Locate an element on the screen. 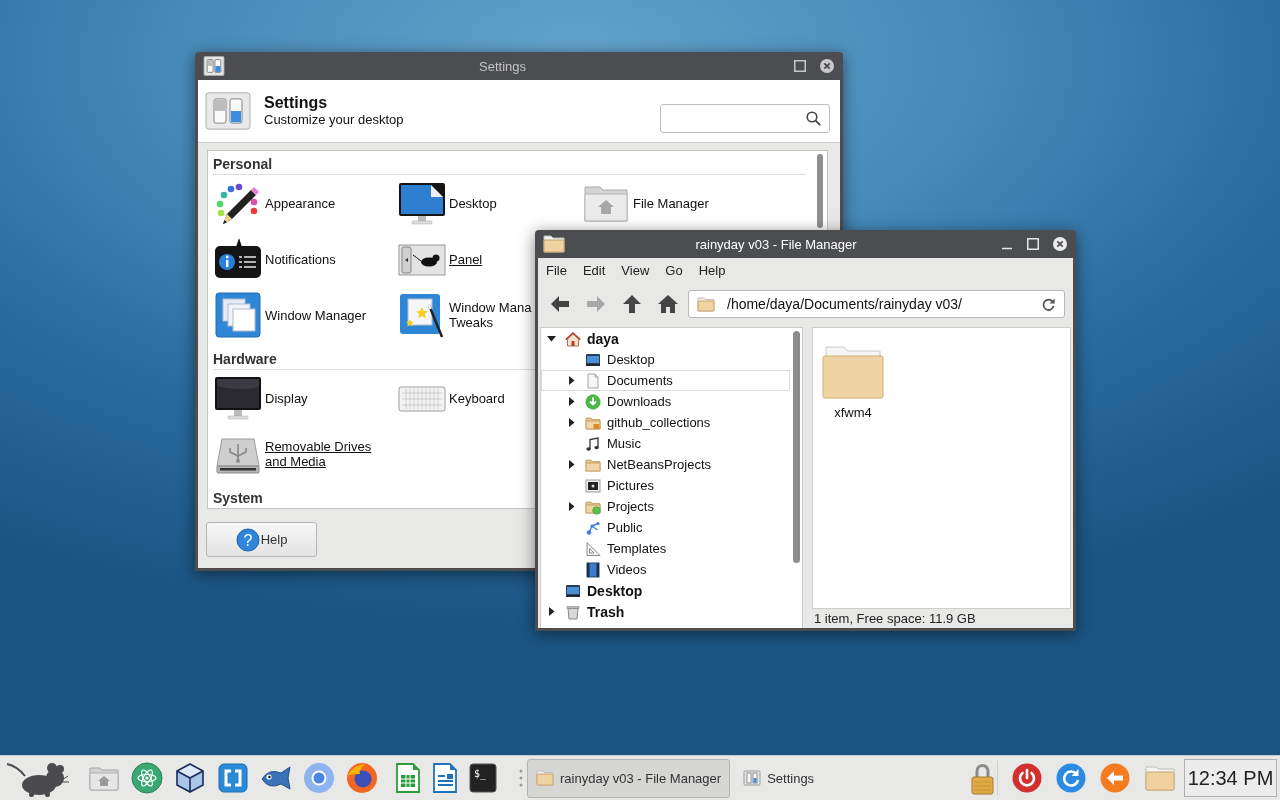  power-icon is located at coordinates (1027, 778).